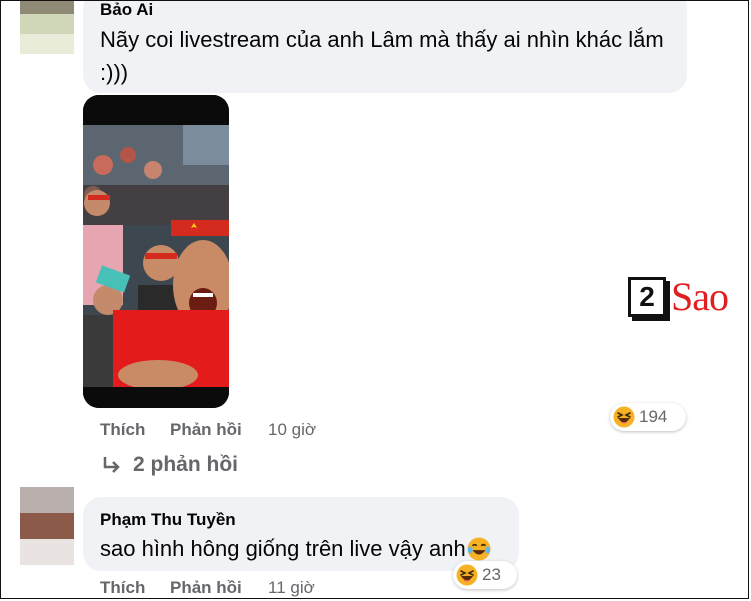 This screenshot has height=601, width=751. What do you see at coordinates (114, 72) in the screenshot?
I see `comment-text-line: :)))` at bounding box center [114, 72].